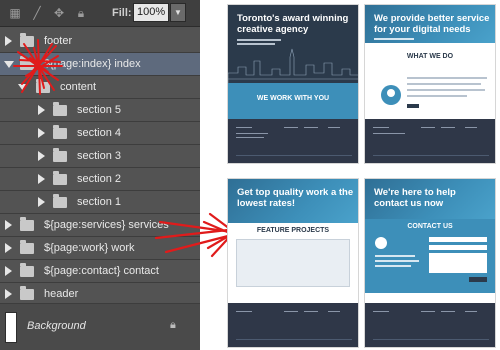 The height and width of the screenshot is (350, 500). I want to click on layer-label: section 4, so click(99, 133).